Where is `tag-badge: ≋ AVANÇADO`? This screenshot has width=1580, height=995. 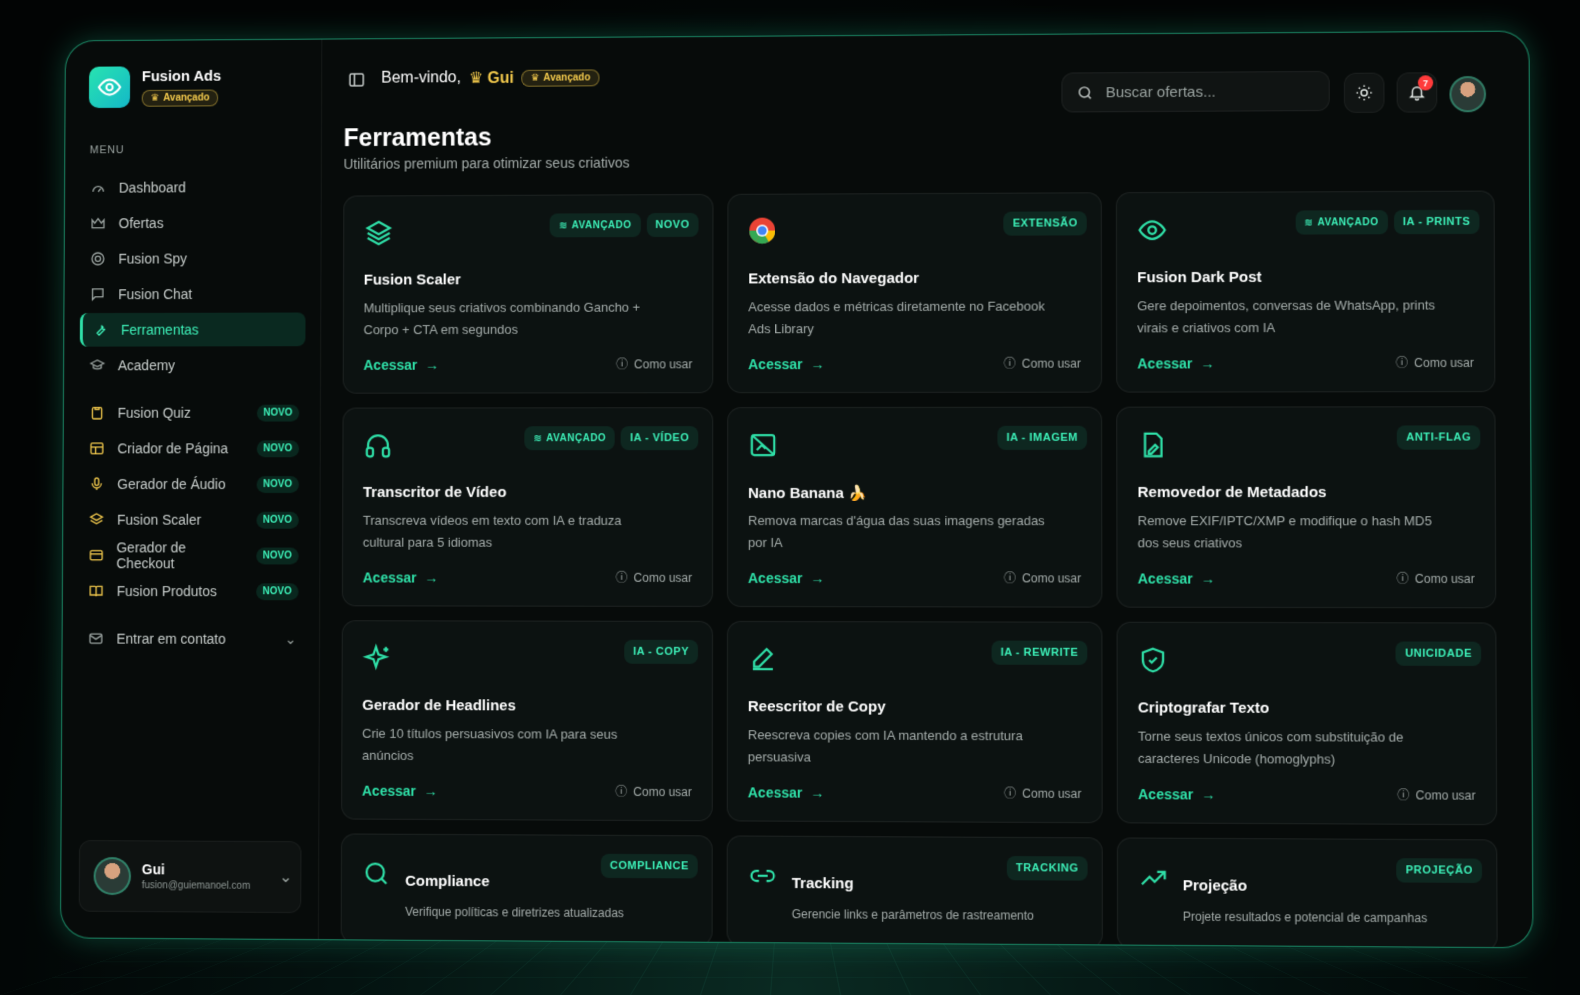
tag-badge: ≋ AVANÇADO is located at coordinates (595, 225).